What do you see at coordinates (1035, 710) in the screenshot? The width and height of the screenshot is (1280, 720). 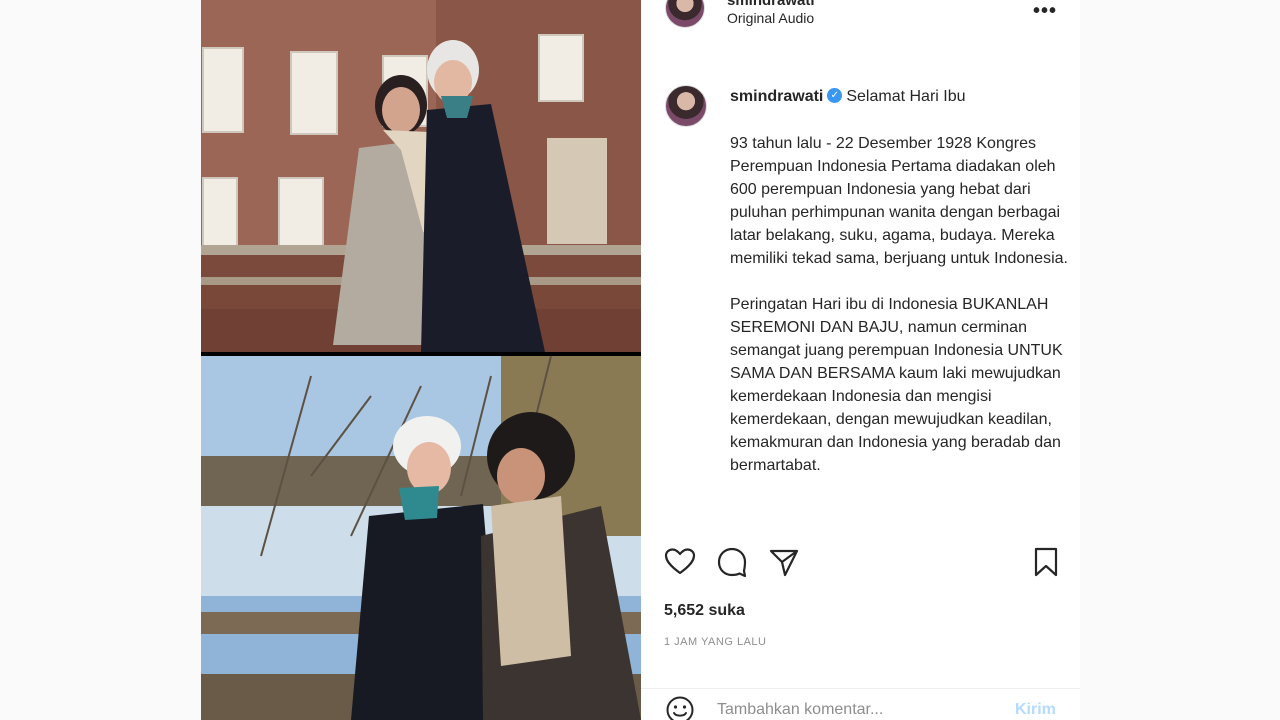 I see `post-comment-button: Kirim` at bounding box center [1035, 710].